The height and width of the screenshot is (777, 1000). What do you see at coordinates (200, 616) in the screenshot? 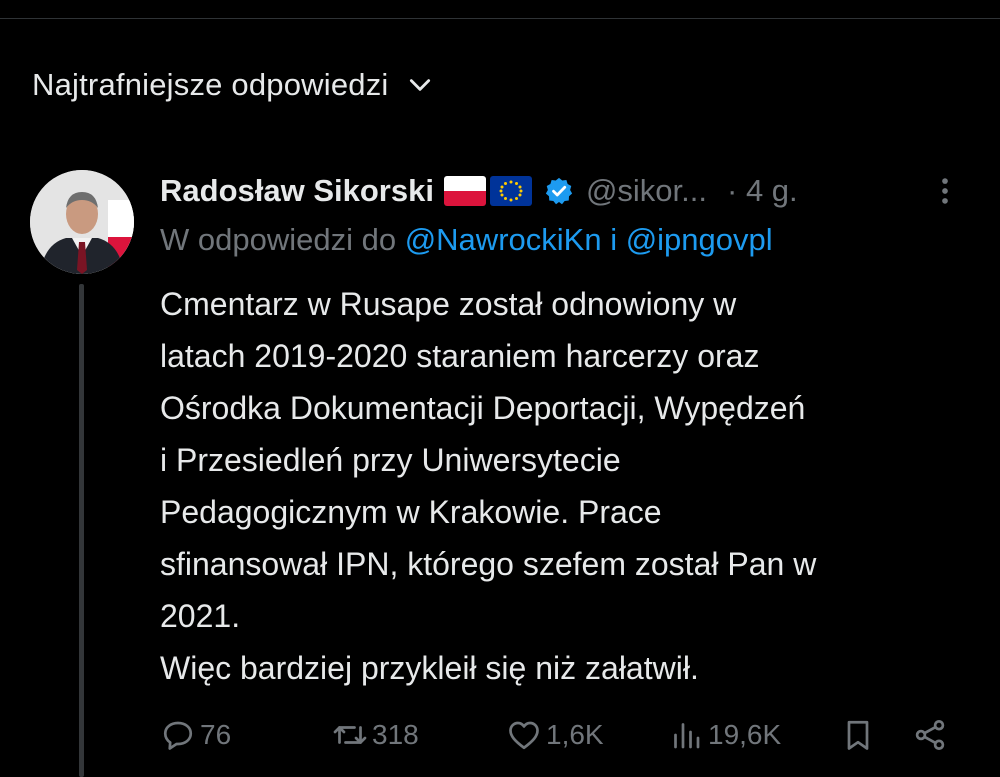
I see `tweet-text-line: 2021.` at bounding box center [200, 616].